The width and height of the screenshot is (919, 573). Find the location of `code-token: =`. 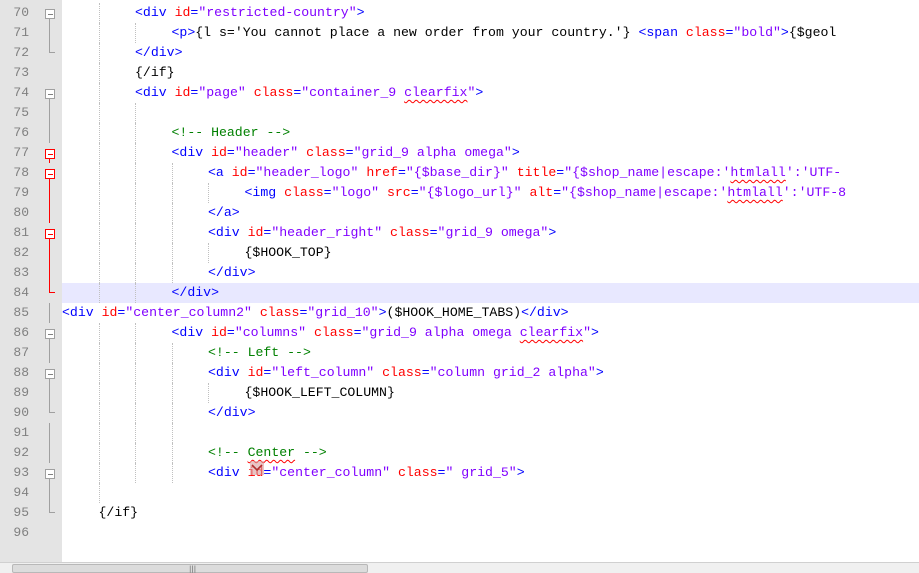

code-token: = is located at coordinates (230, 332).